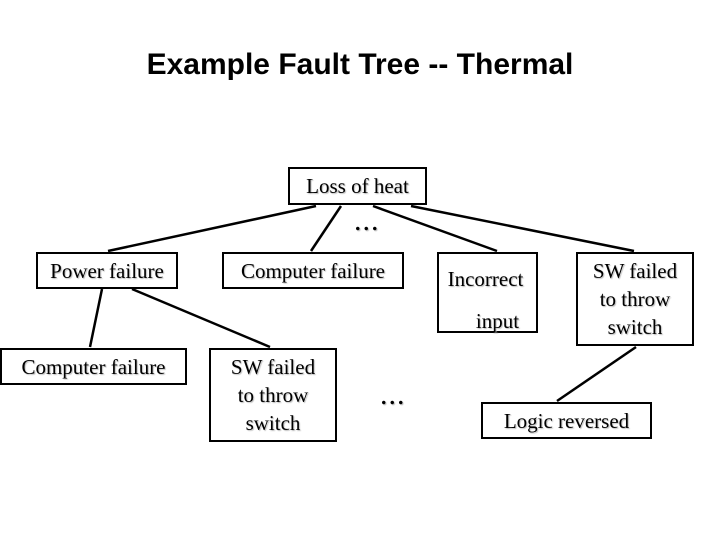 The image size is (720, 540). I want to click on edge-root-sw-failed, so click(522, 228).